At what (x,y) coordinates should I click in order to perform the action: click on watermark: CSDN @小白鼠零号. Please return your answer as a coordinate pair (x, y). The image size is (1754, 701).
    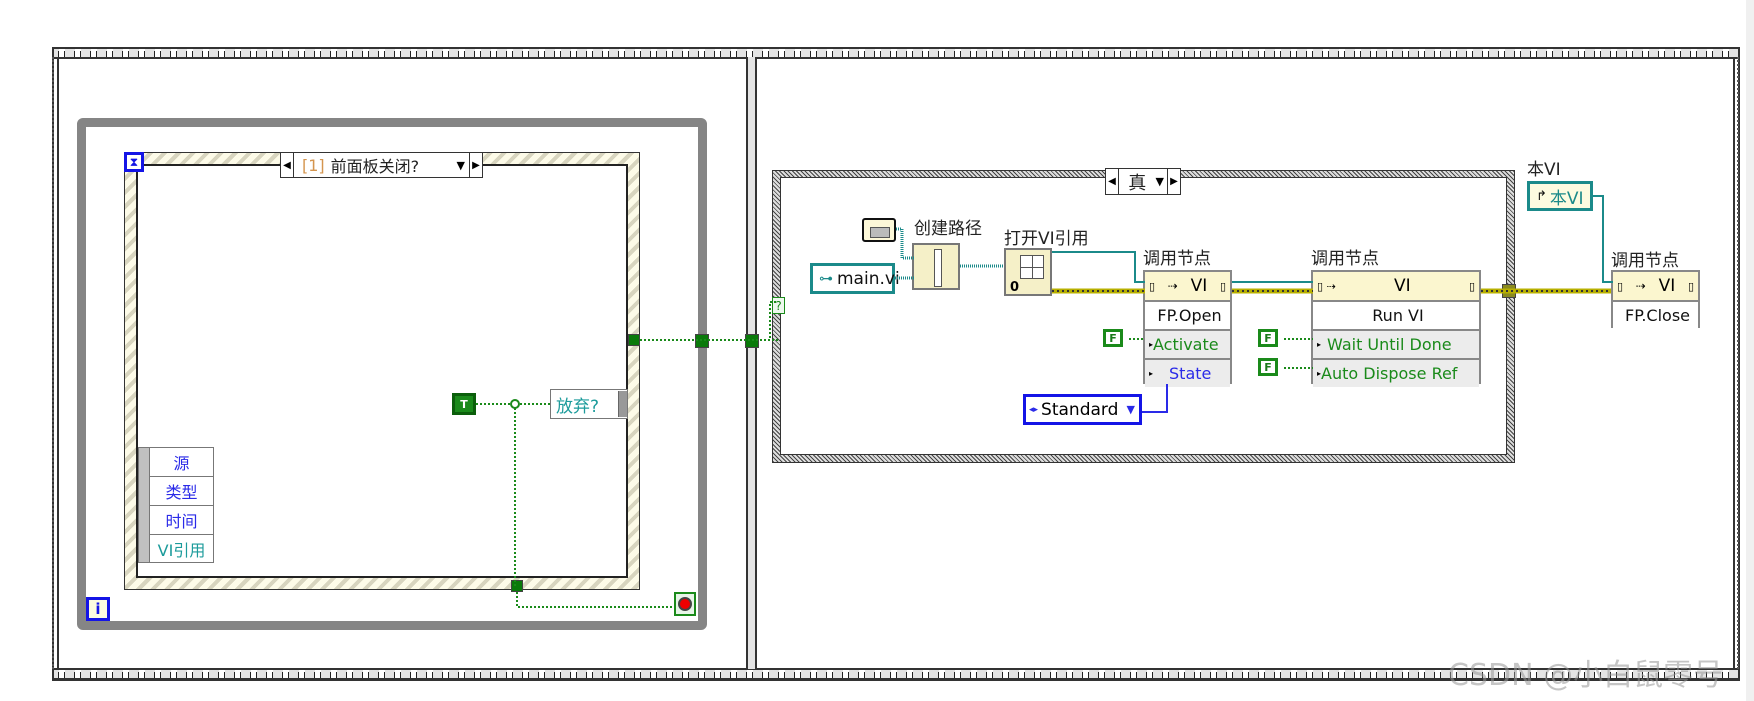
    Looking at the image, I should click on (1586, 675).